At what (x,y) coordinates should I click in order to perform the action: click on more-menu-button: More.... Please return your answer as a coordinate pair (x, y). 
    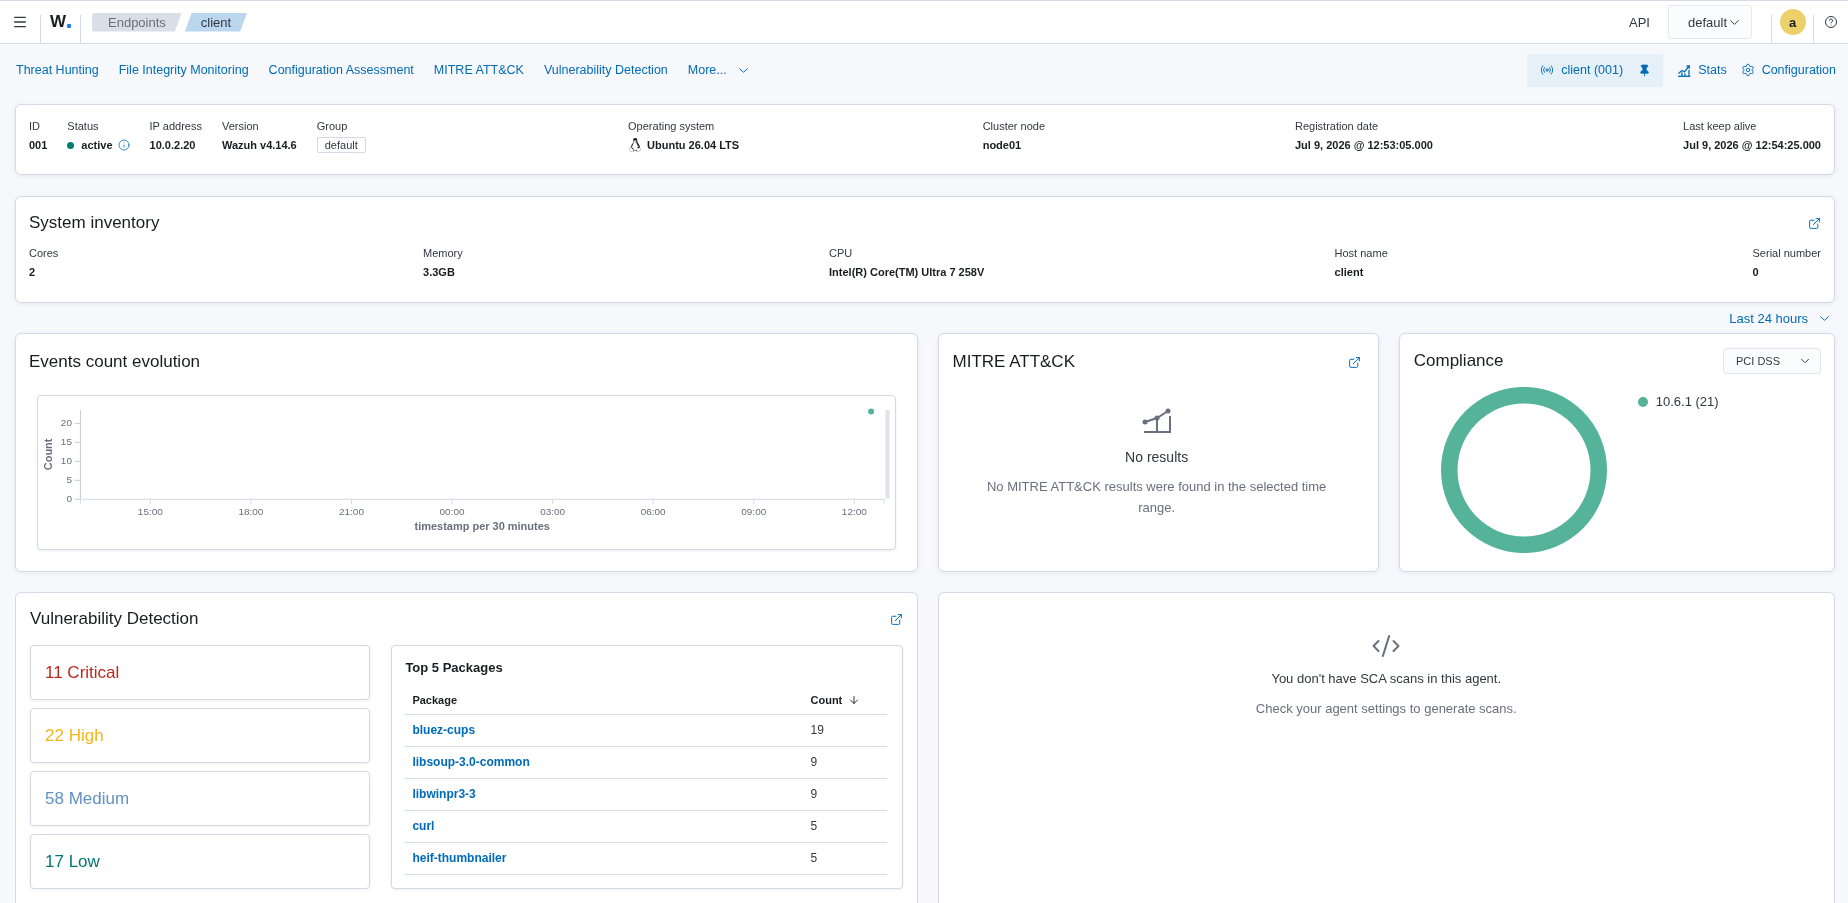
    Looking at the image, I should click on (719, 70).